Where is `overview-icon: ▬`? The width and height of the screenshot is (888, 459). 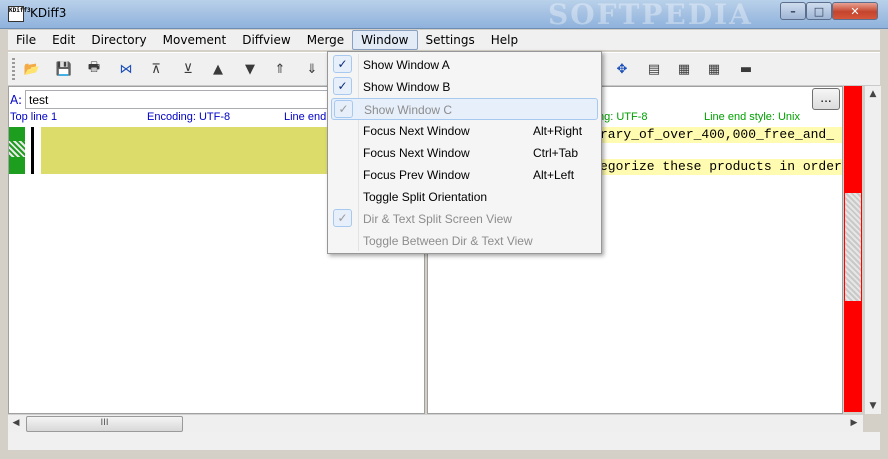
overview-icon: ▬ is located at coordinates (746, 69).